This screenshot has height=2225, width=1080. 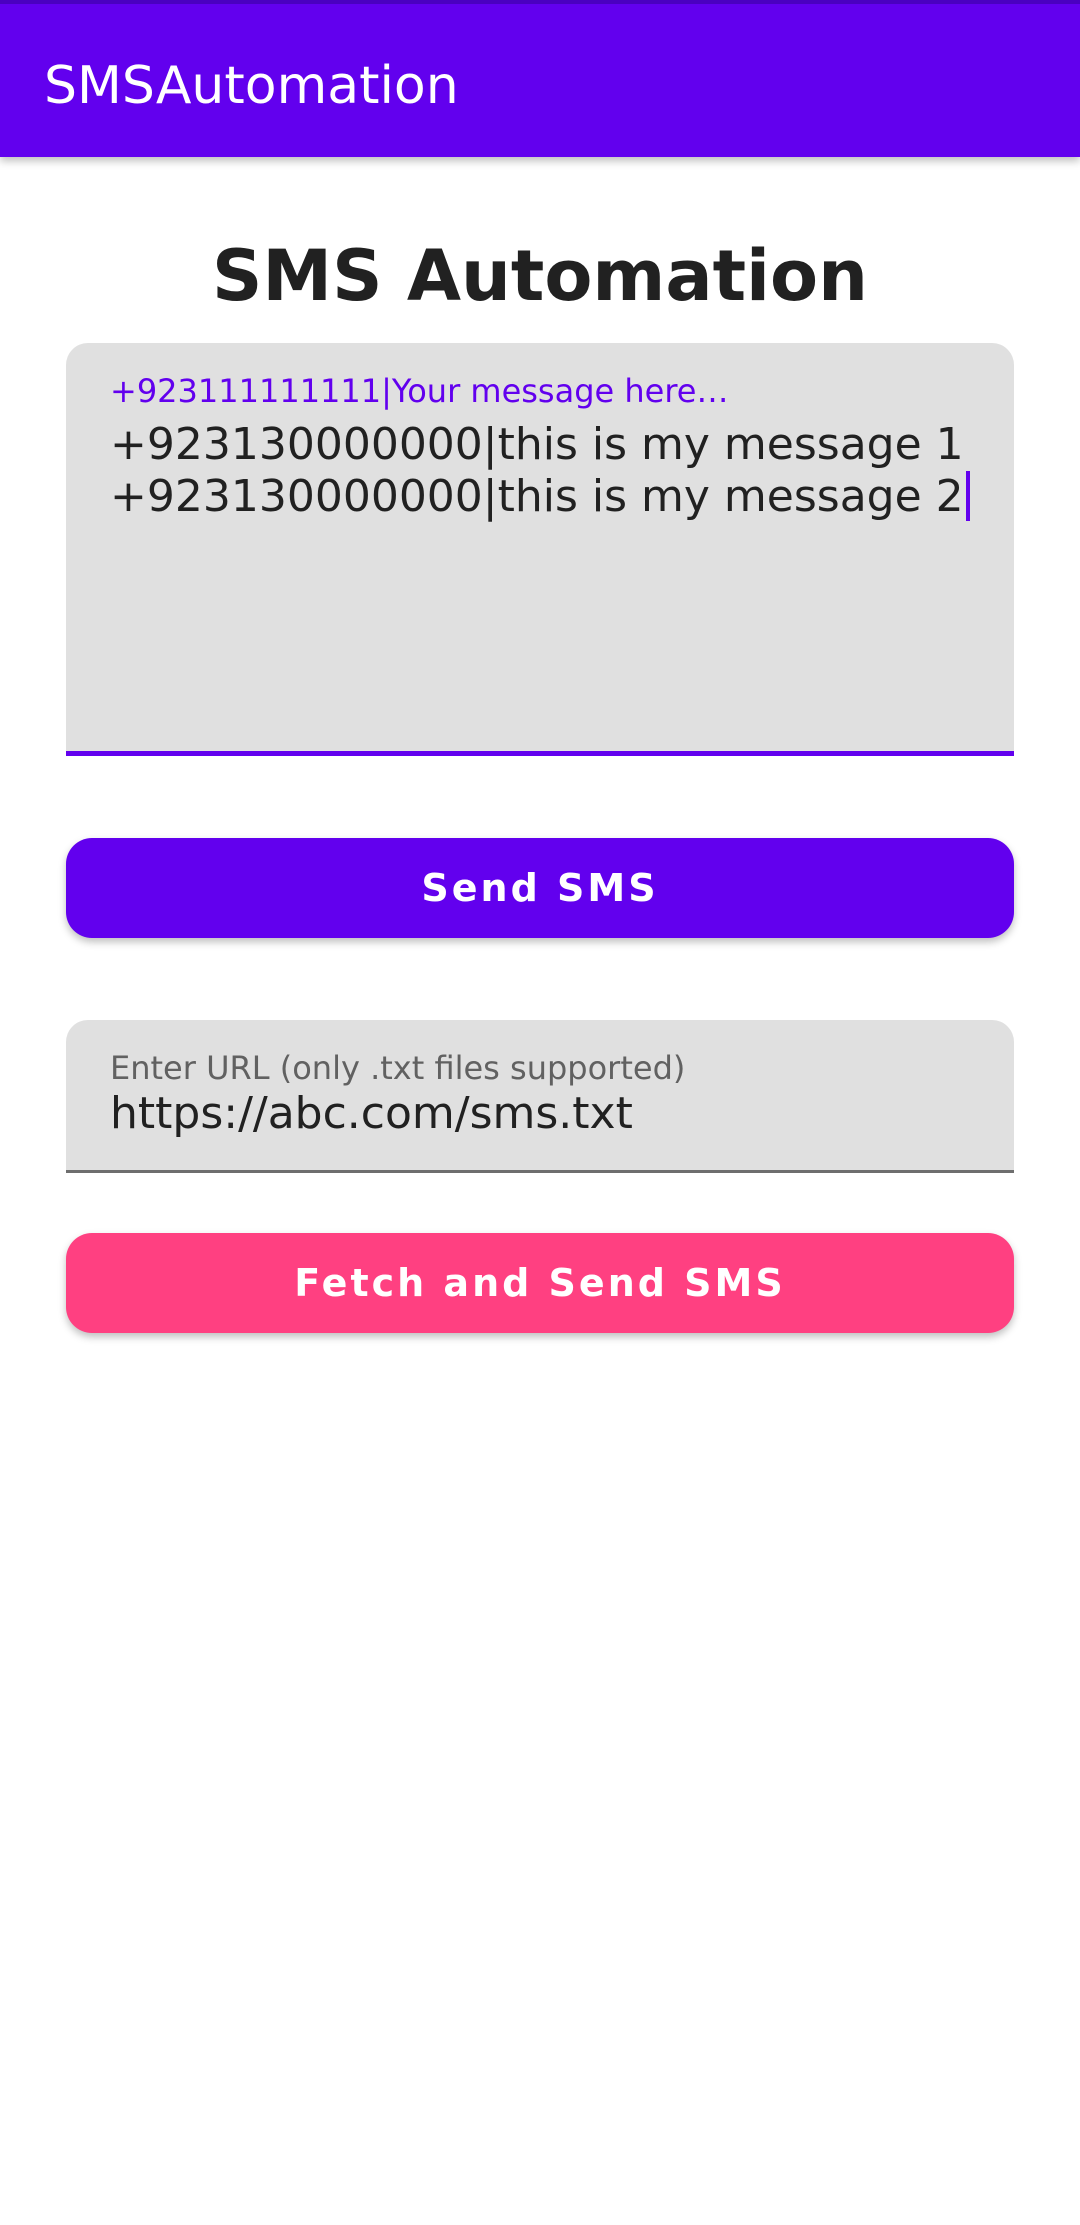 What do you see at coordinates (540, 888) in the screenshot?
I see `send-sms-button: Send SMS` at bounding box center [540, 888].